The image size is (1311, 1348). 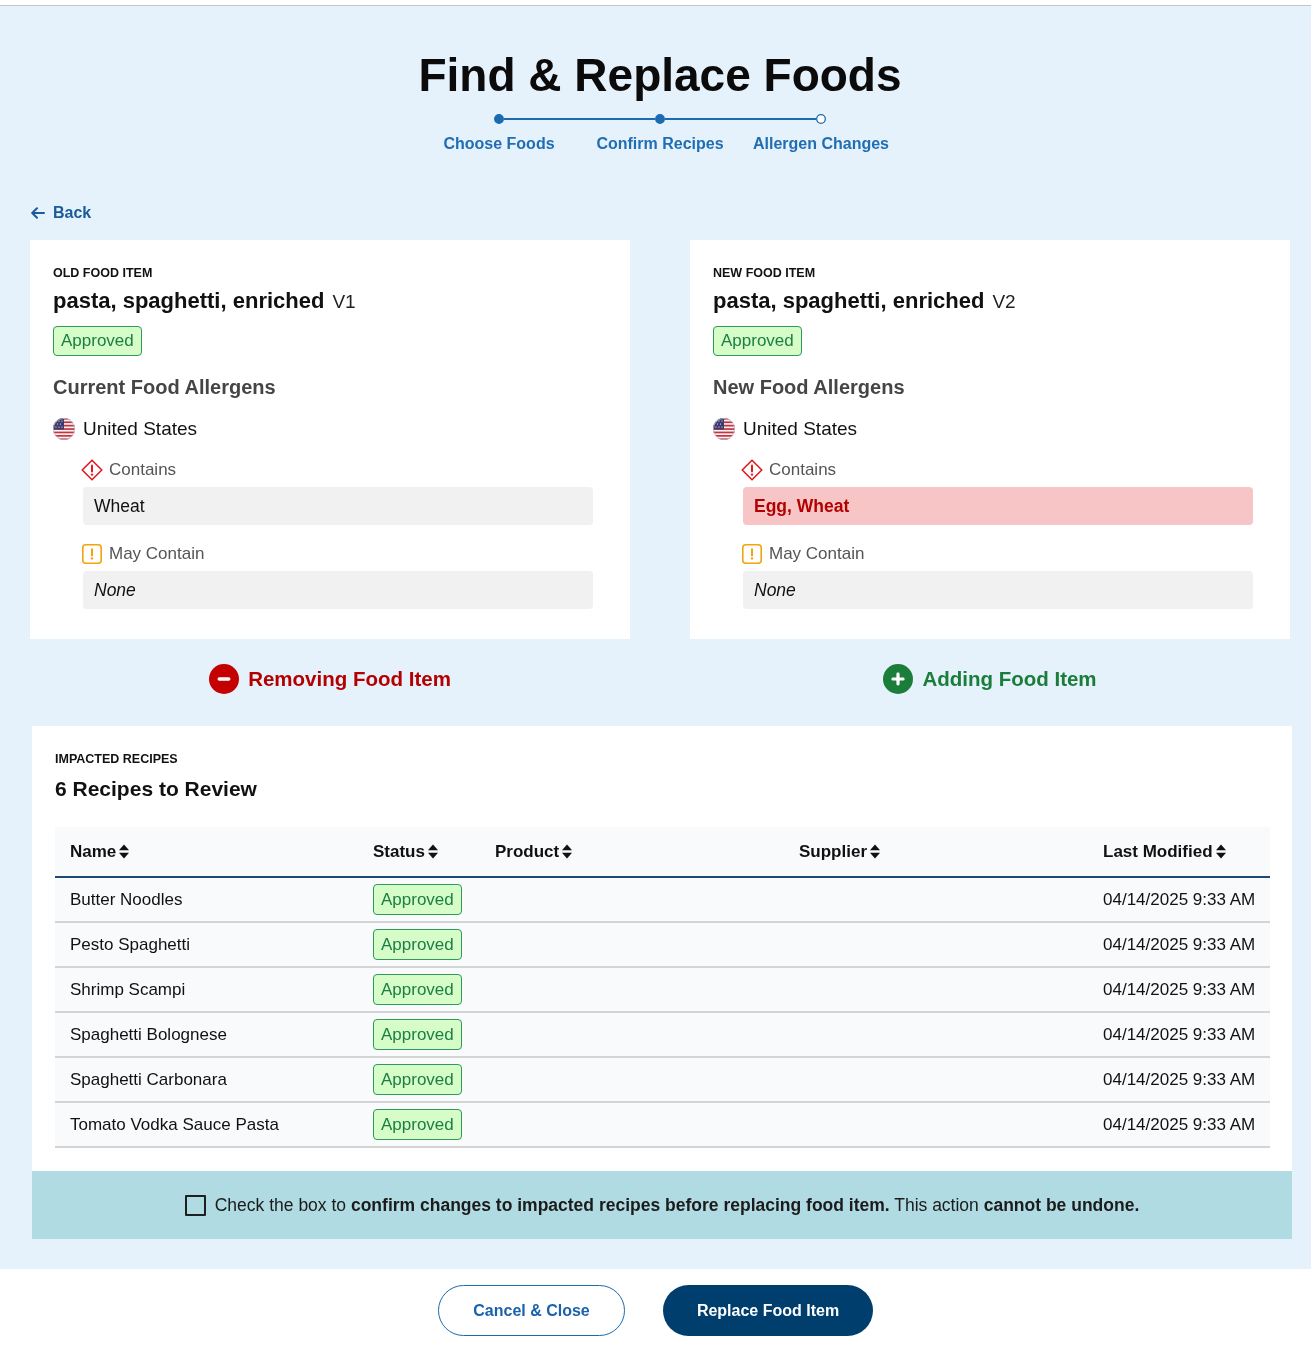 I want to click on cancel-button: Cancel & Close, so click(x=531, y=1310).